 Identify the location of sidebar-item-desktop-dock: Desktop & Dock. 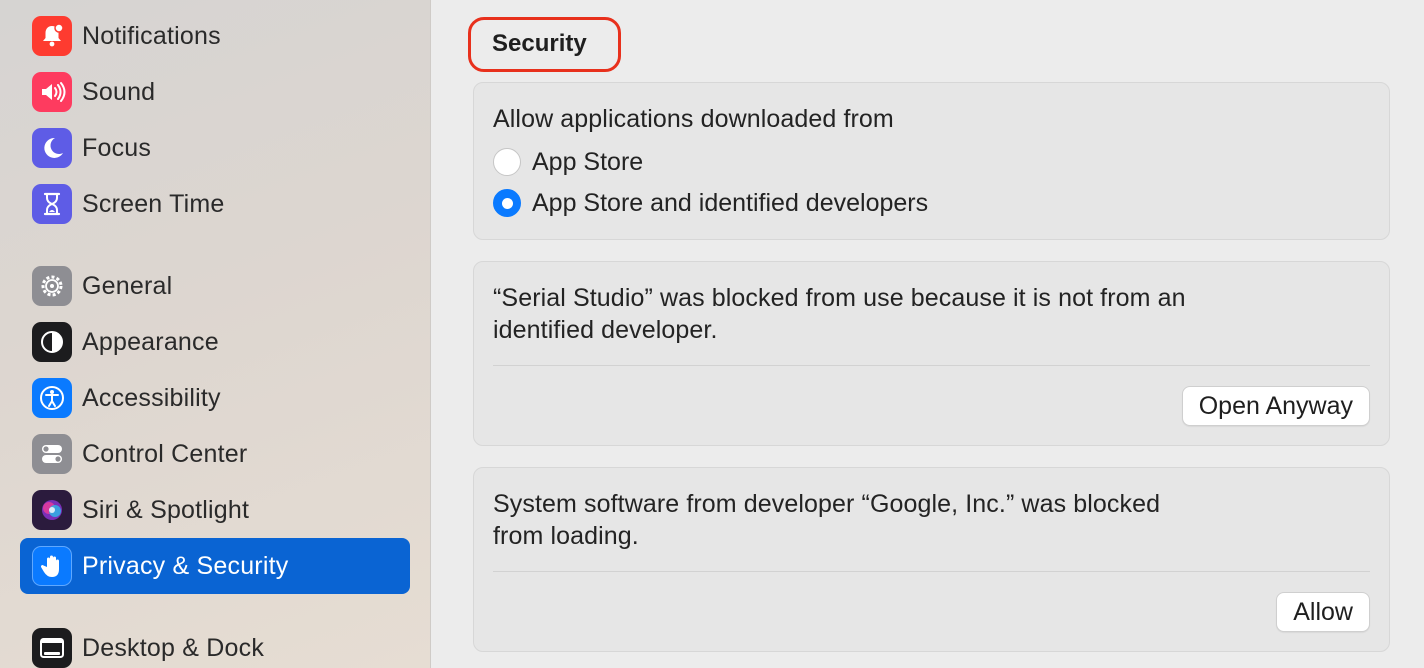
(215, 644).